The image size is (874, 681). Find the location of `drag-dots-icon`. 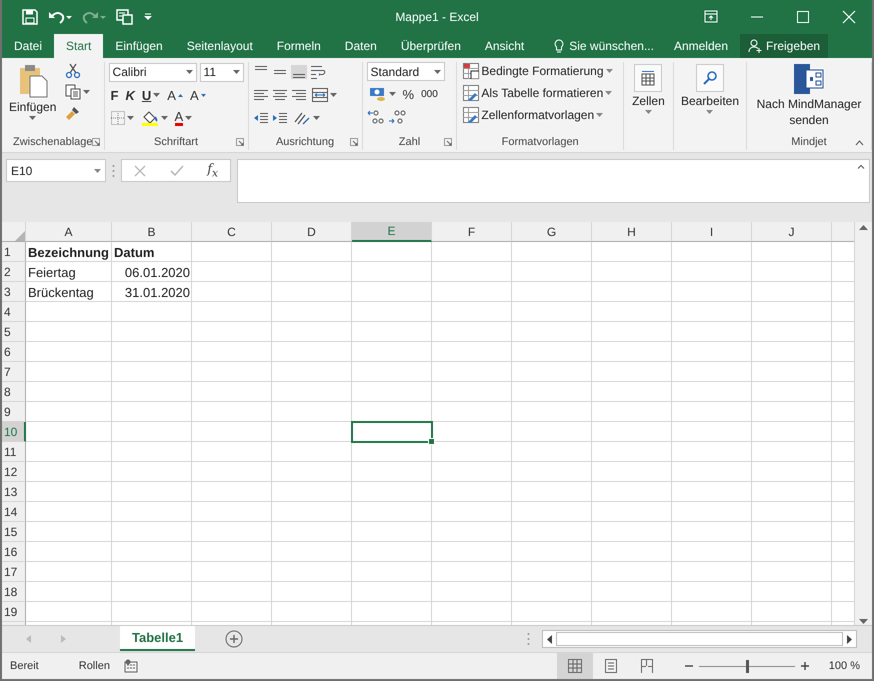

drag-dots-icon is located at coordinates (113, 171).